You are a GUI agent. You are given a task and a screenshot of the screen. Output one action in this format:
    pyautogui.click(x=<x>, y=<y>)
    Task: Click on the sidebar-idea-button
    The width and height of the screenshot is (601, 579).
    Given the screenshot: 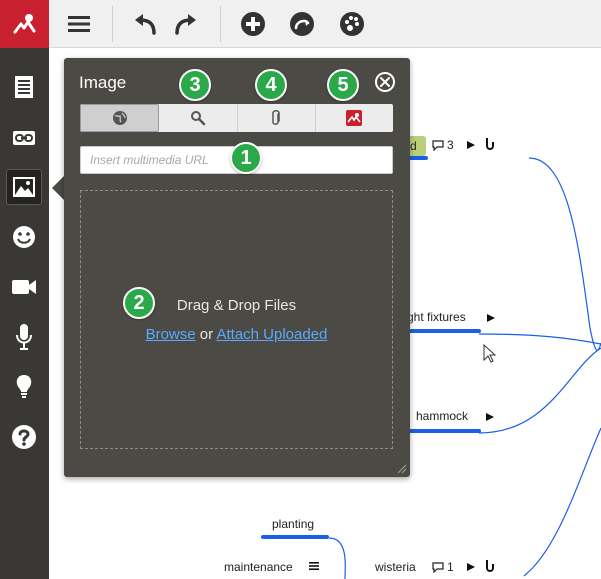 What is the action you would take?
    pyautogui.click(x=24, y=387)
    